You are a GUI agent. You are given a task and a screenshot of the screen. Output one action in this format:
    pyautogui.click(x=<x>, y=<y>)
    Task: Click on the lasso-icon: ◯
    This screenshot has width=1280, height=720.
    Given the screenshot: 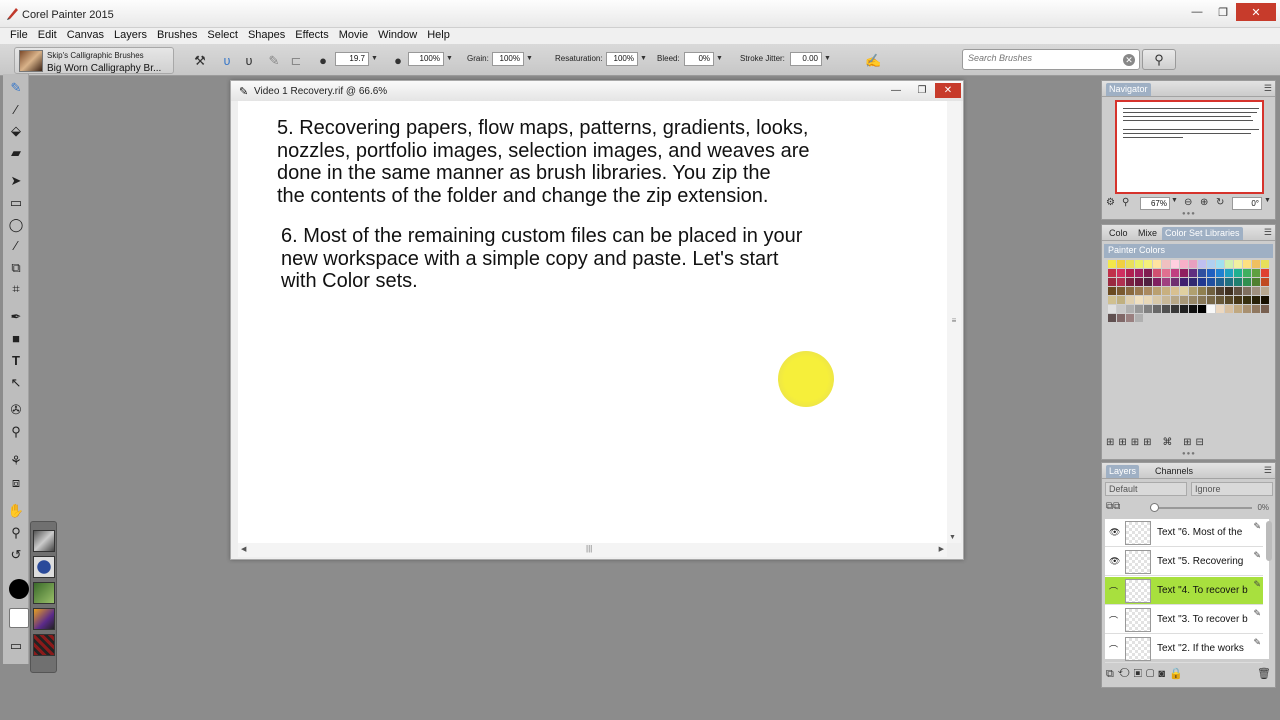 What is the action you would take?
    pyautogui.click(x=16, y=225)
    